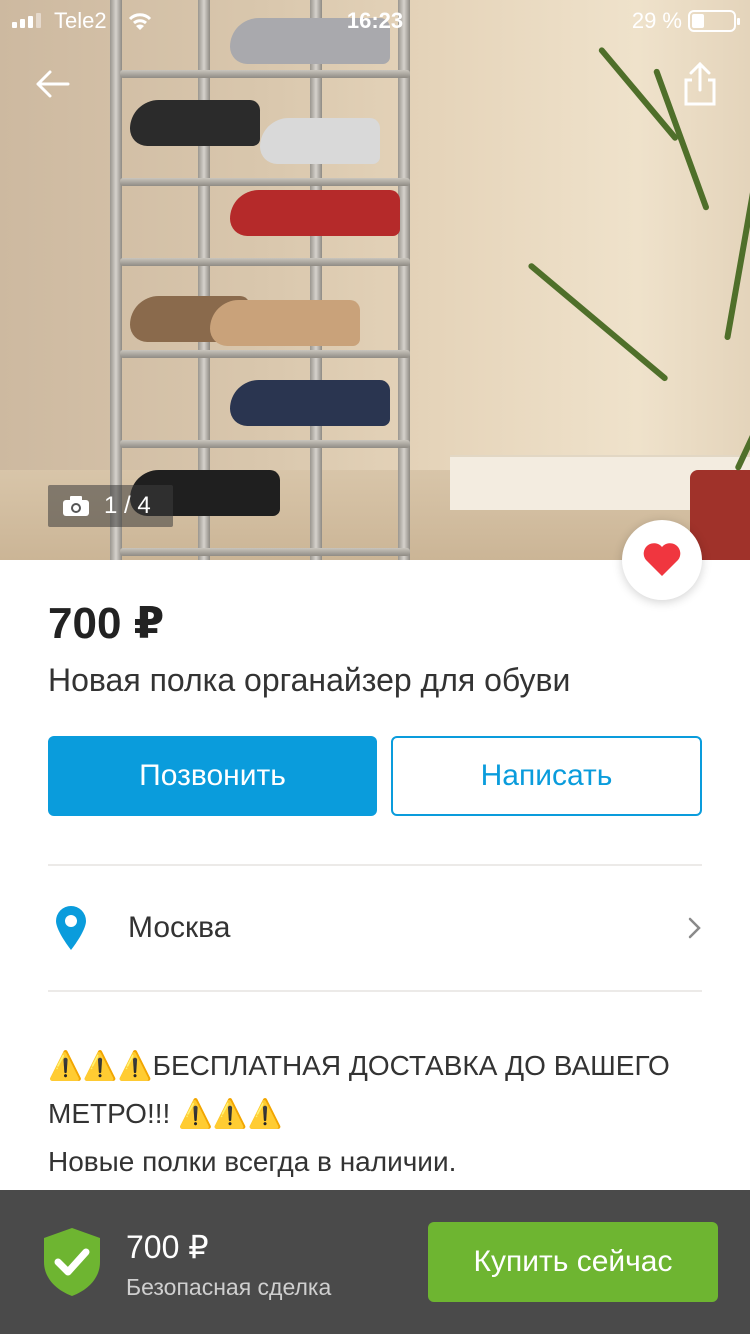 This screenshot has height=1334, width=750. I want to click on location-pin-icon, so click(71, 928).